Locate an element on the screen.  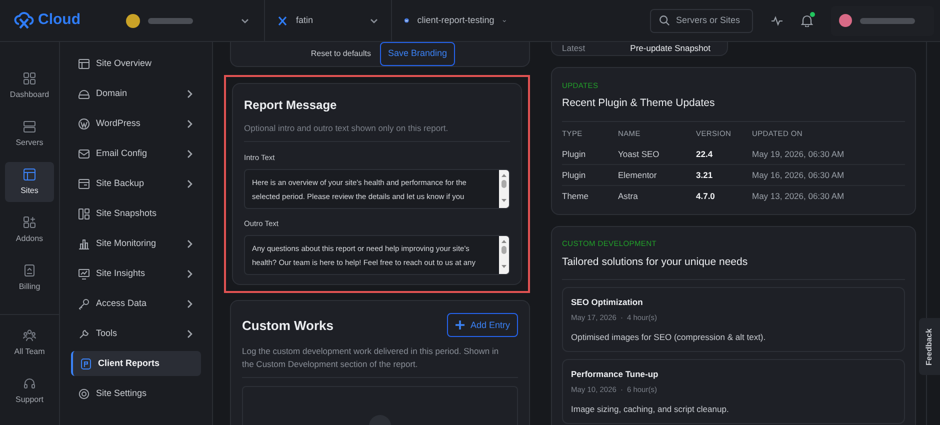
cloud-logo-icon is located at coordinates (24, 20).